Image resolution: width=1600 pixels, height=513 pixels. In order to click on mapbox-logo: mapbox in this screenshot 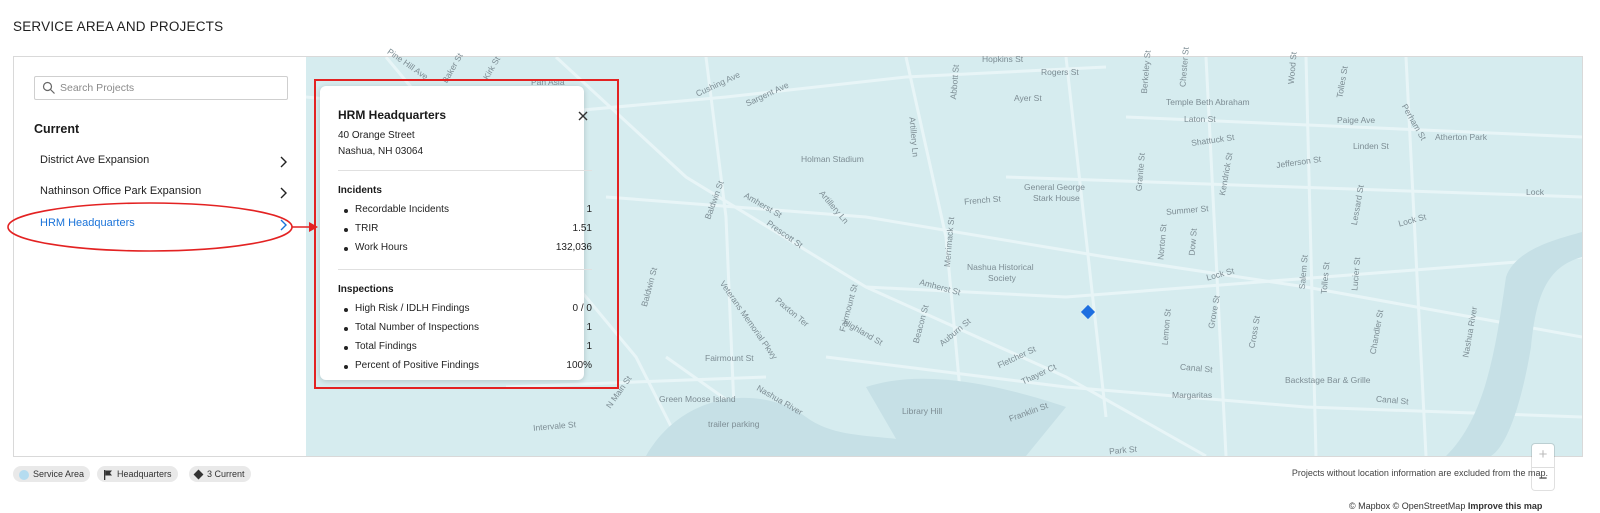, I will do `click(349, 498)`.